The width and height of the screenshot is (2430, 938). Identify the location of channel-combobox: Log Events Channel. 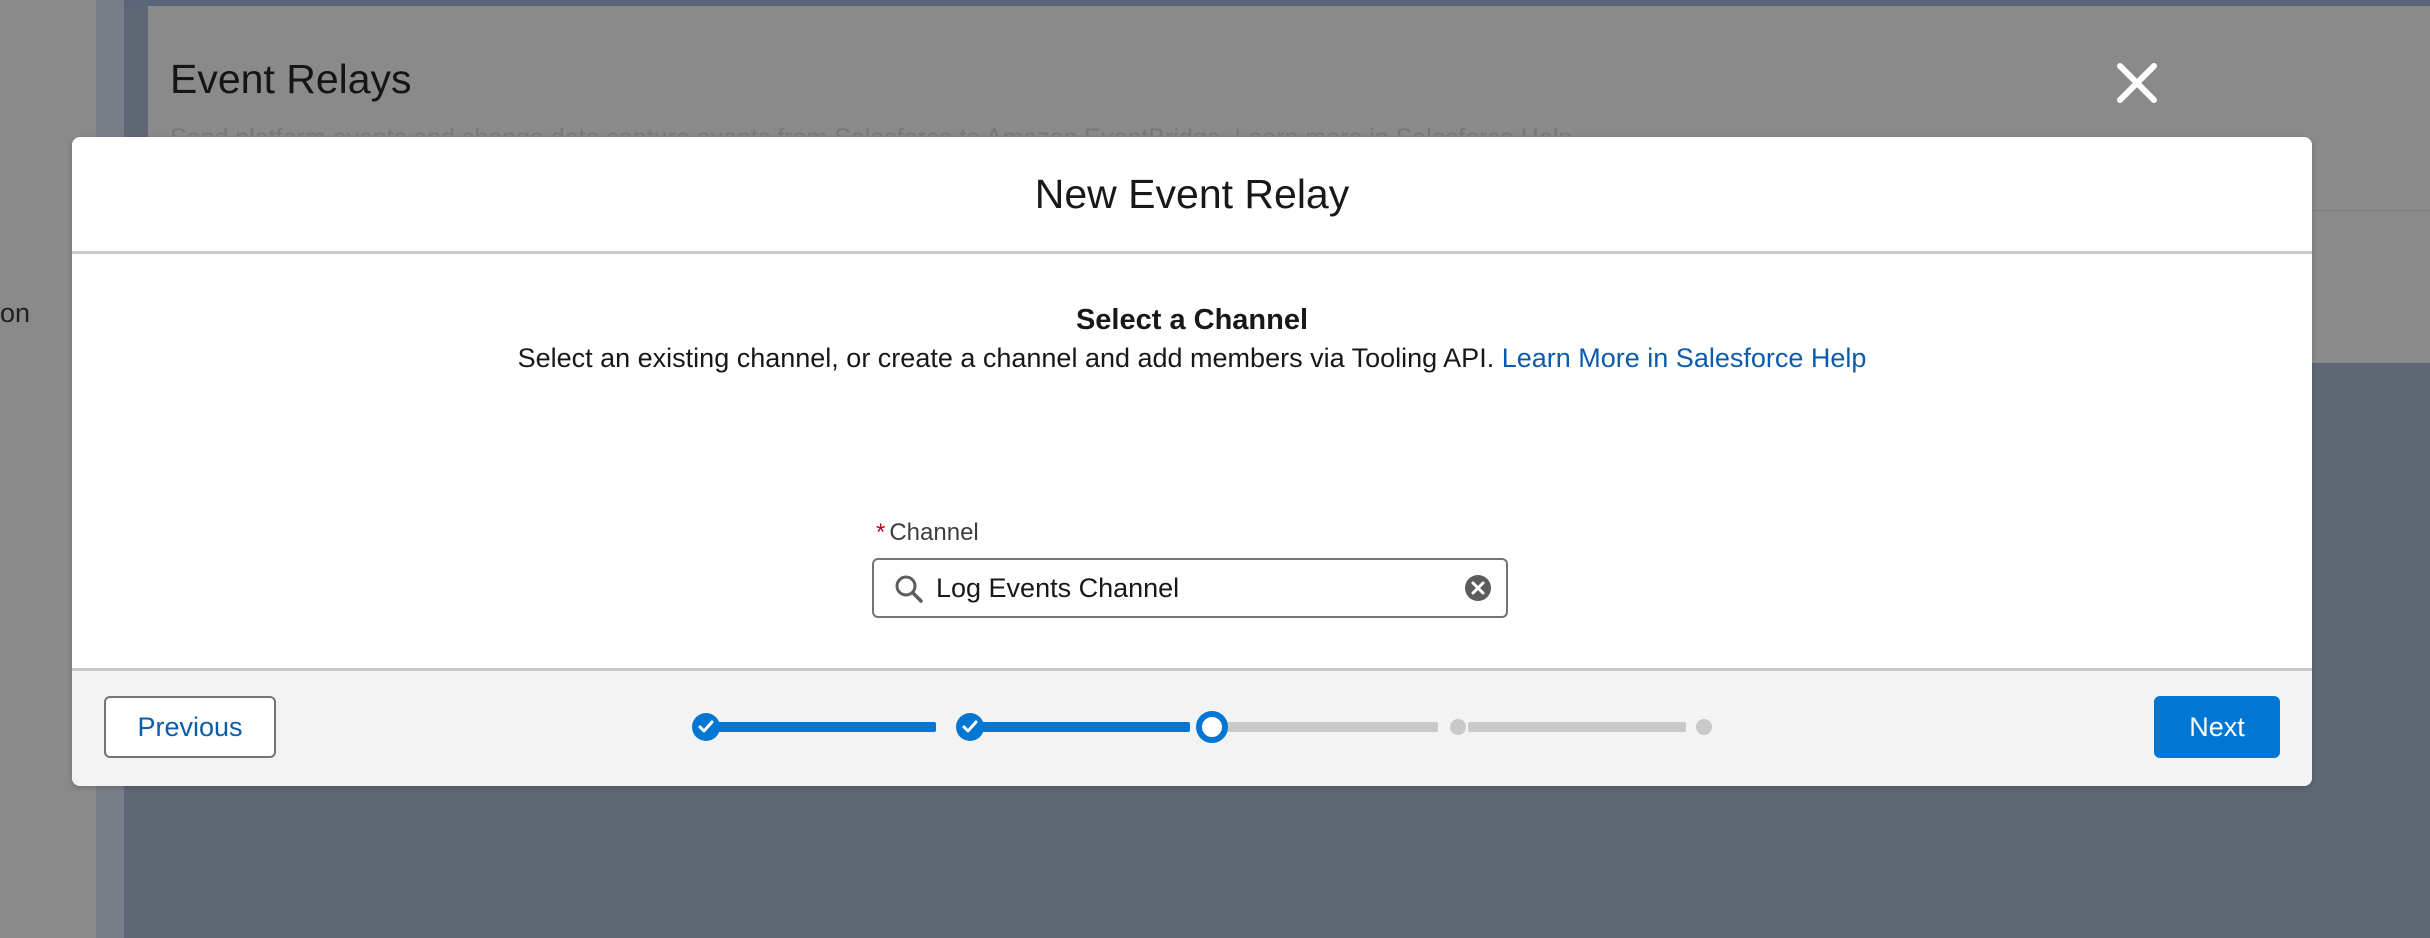
(1190, 588).